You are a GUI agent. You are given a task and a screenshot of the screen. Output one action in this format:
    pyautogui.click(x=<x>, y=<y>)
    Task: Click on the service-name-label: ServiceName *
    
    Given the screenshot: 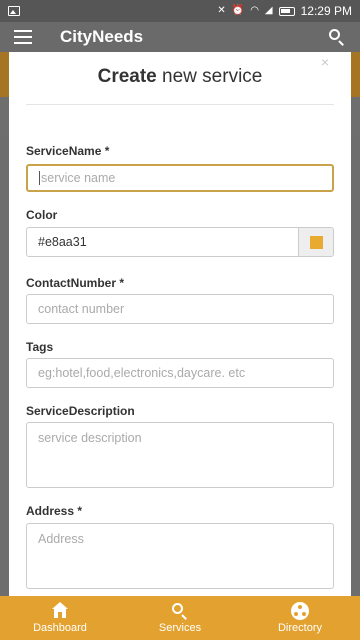 What is the action you would take?
    pyautogui.click(x=68, y=151)
    